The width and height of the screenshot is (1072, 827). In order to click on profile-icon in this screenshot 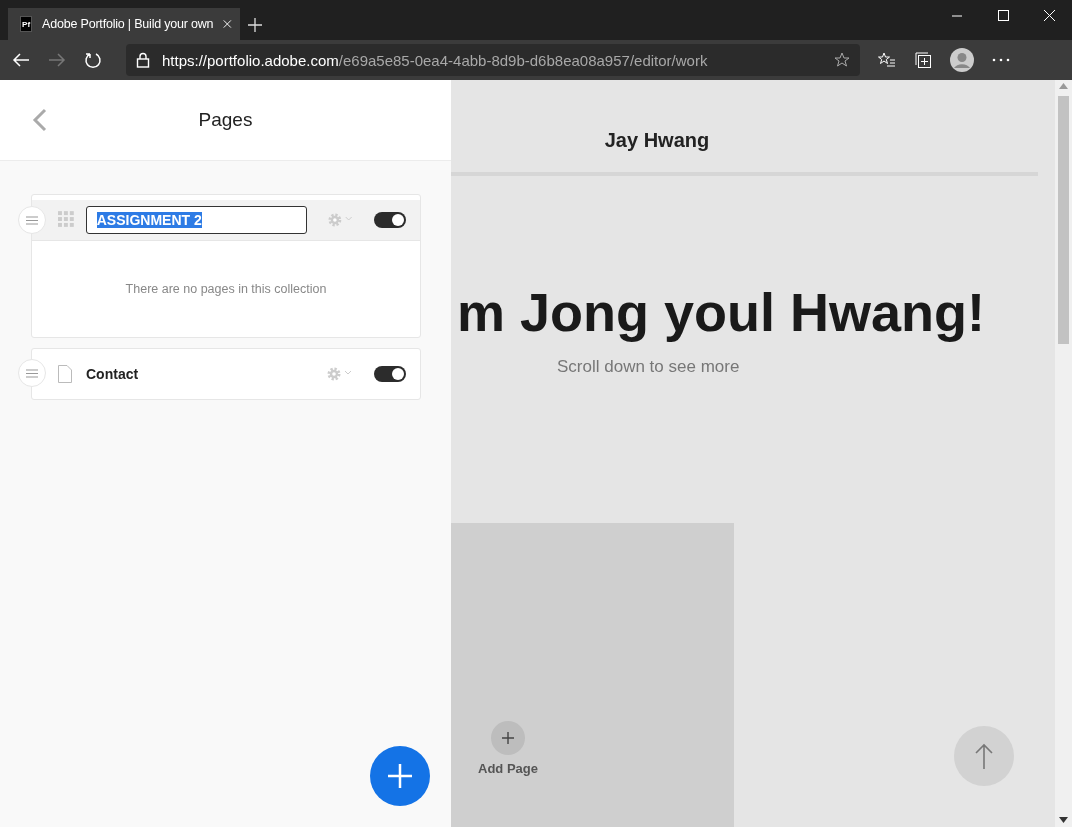, I will do `click(962, 60)`.